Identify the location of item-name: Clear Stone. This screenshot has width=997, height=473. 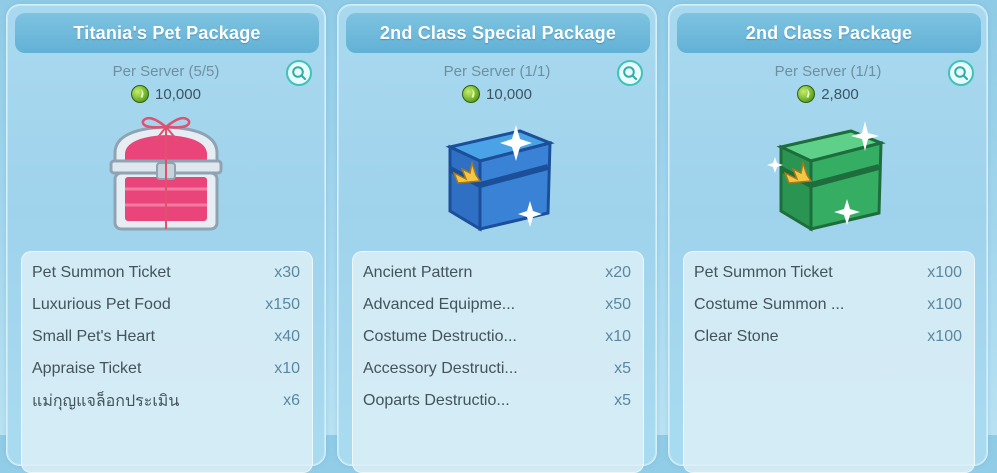
(736, 336).